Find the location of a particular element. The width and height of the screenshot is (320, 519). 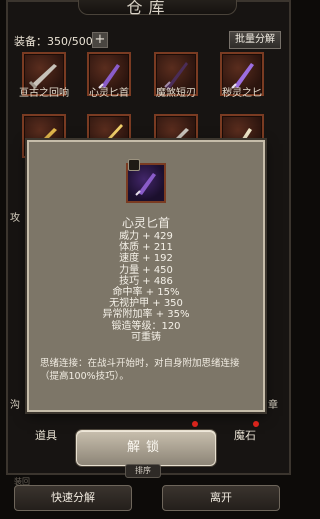

stat-line: 威力 + 429 is located at coordinates (146, 236).